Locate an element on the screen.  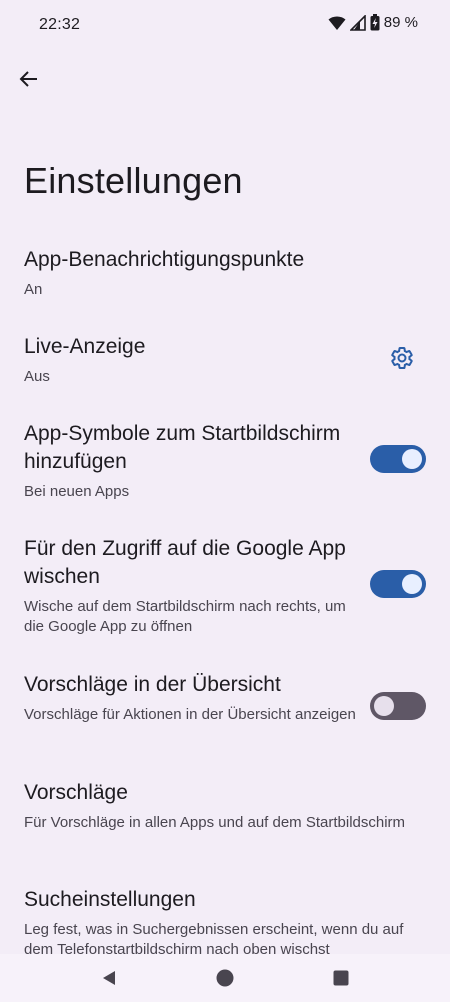
status-bar: 22:32 89 % is located at coordinates (225, 26).